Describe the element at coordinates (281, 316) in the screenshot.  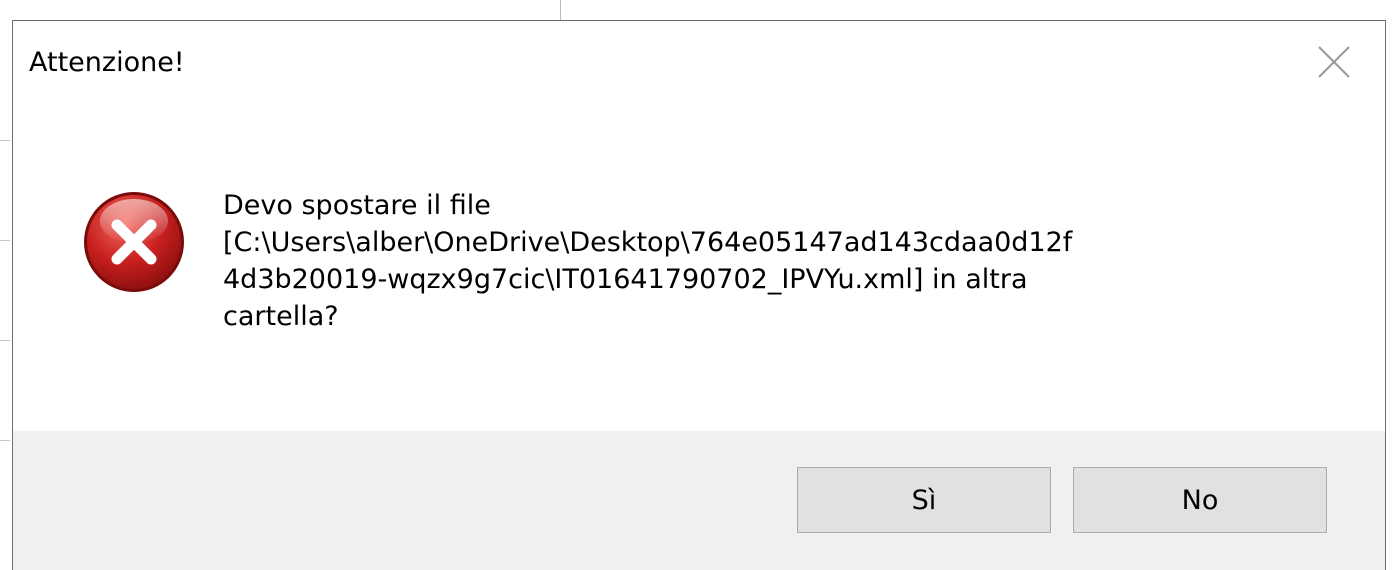
I see `message-line: cartella?` at that location.